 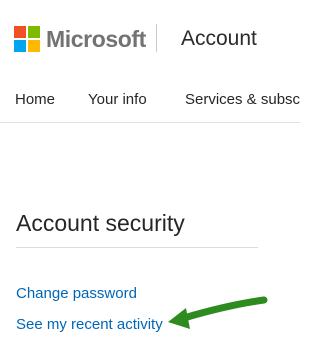 What do you see at coordinates (20, 46) in the screenshot?
I see `logo-square-blue` at bounding box center [20, 46].